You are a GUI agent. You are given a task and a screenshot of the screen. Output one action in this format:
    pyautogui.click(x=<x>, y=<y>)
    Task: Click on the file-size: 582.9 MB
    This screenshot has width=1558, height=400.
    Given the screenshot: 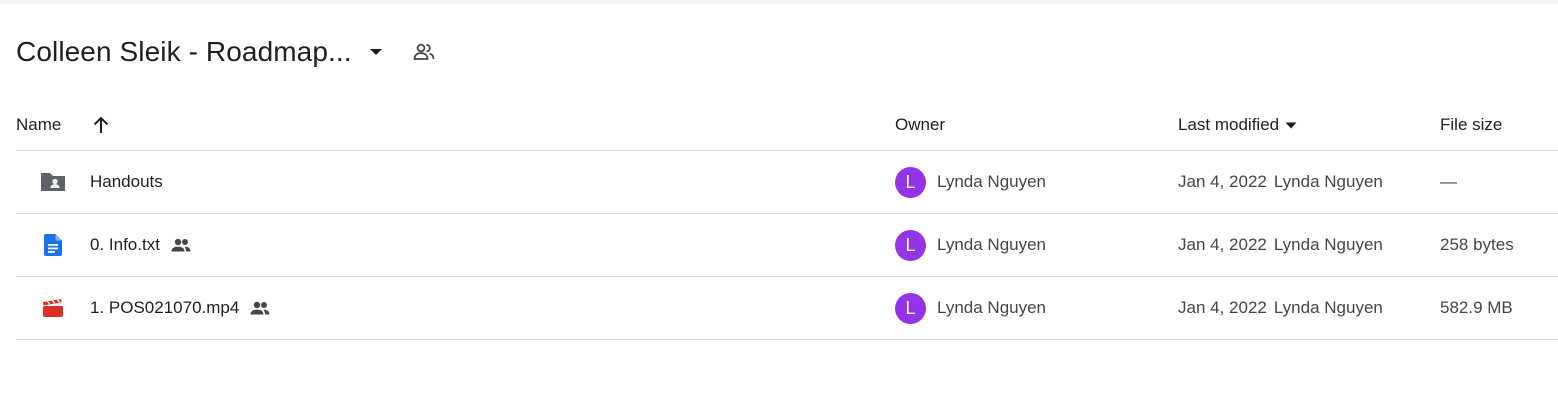 What is the action you would take?
    pyautogui.click(x=1476, y=307)
    